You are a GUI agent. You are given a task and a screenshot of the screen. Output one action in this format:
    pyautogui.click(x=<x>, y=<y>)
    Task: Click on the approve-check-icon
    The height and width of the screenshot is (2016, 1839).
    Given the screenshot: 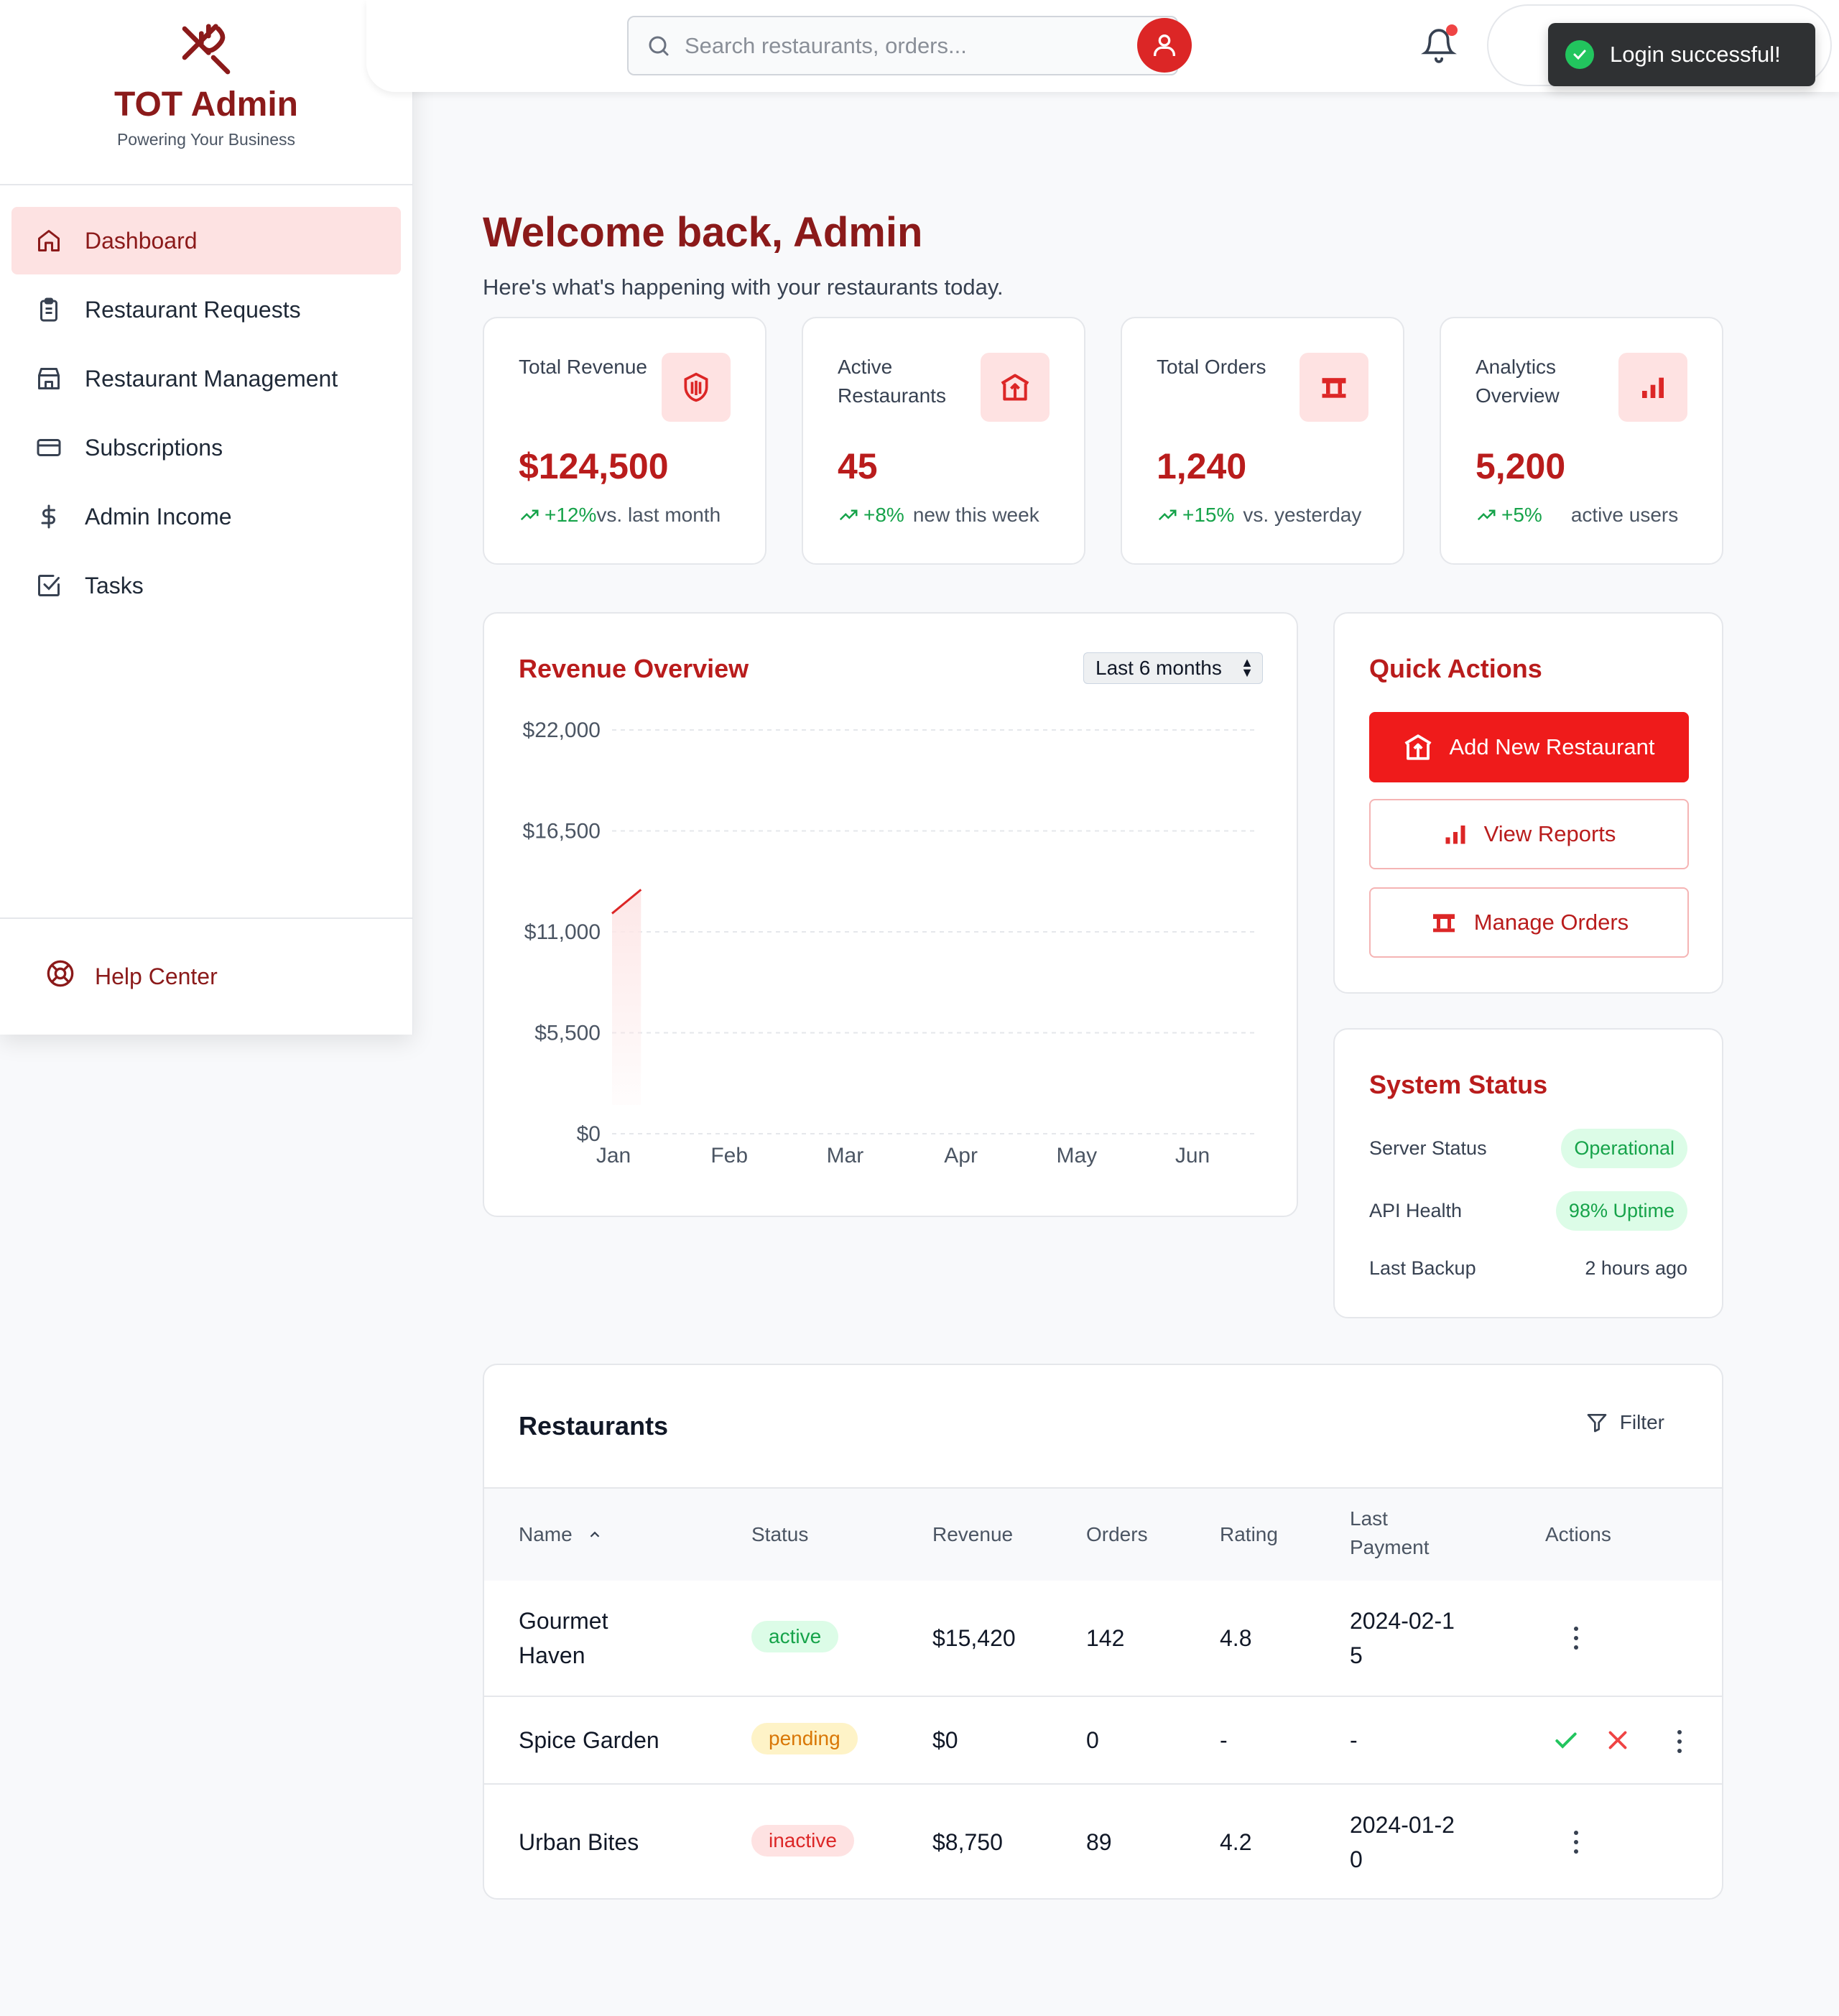 What is the action you would take?
    pyautogui.click(x=1566, y=1740)
    